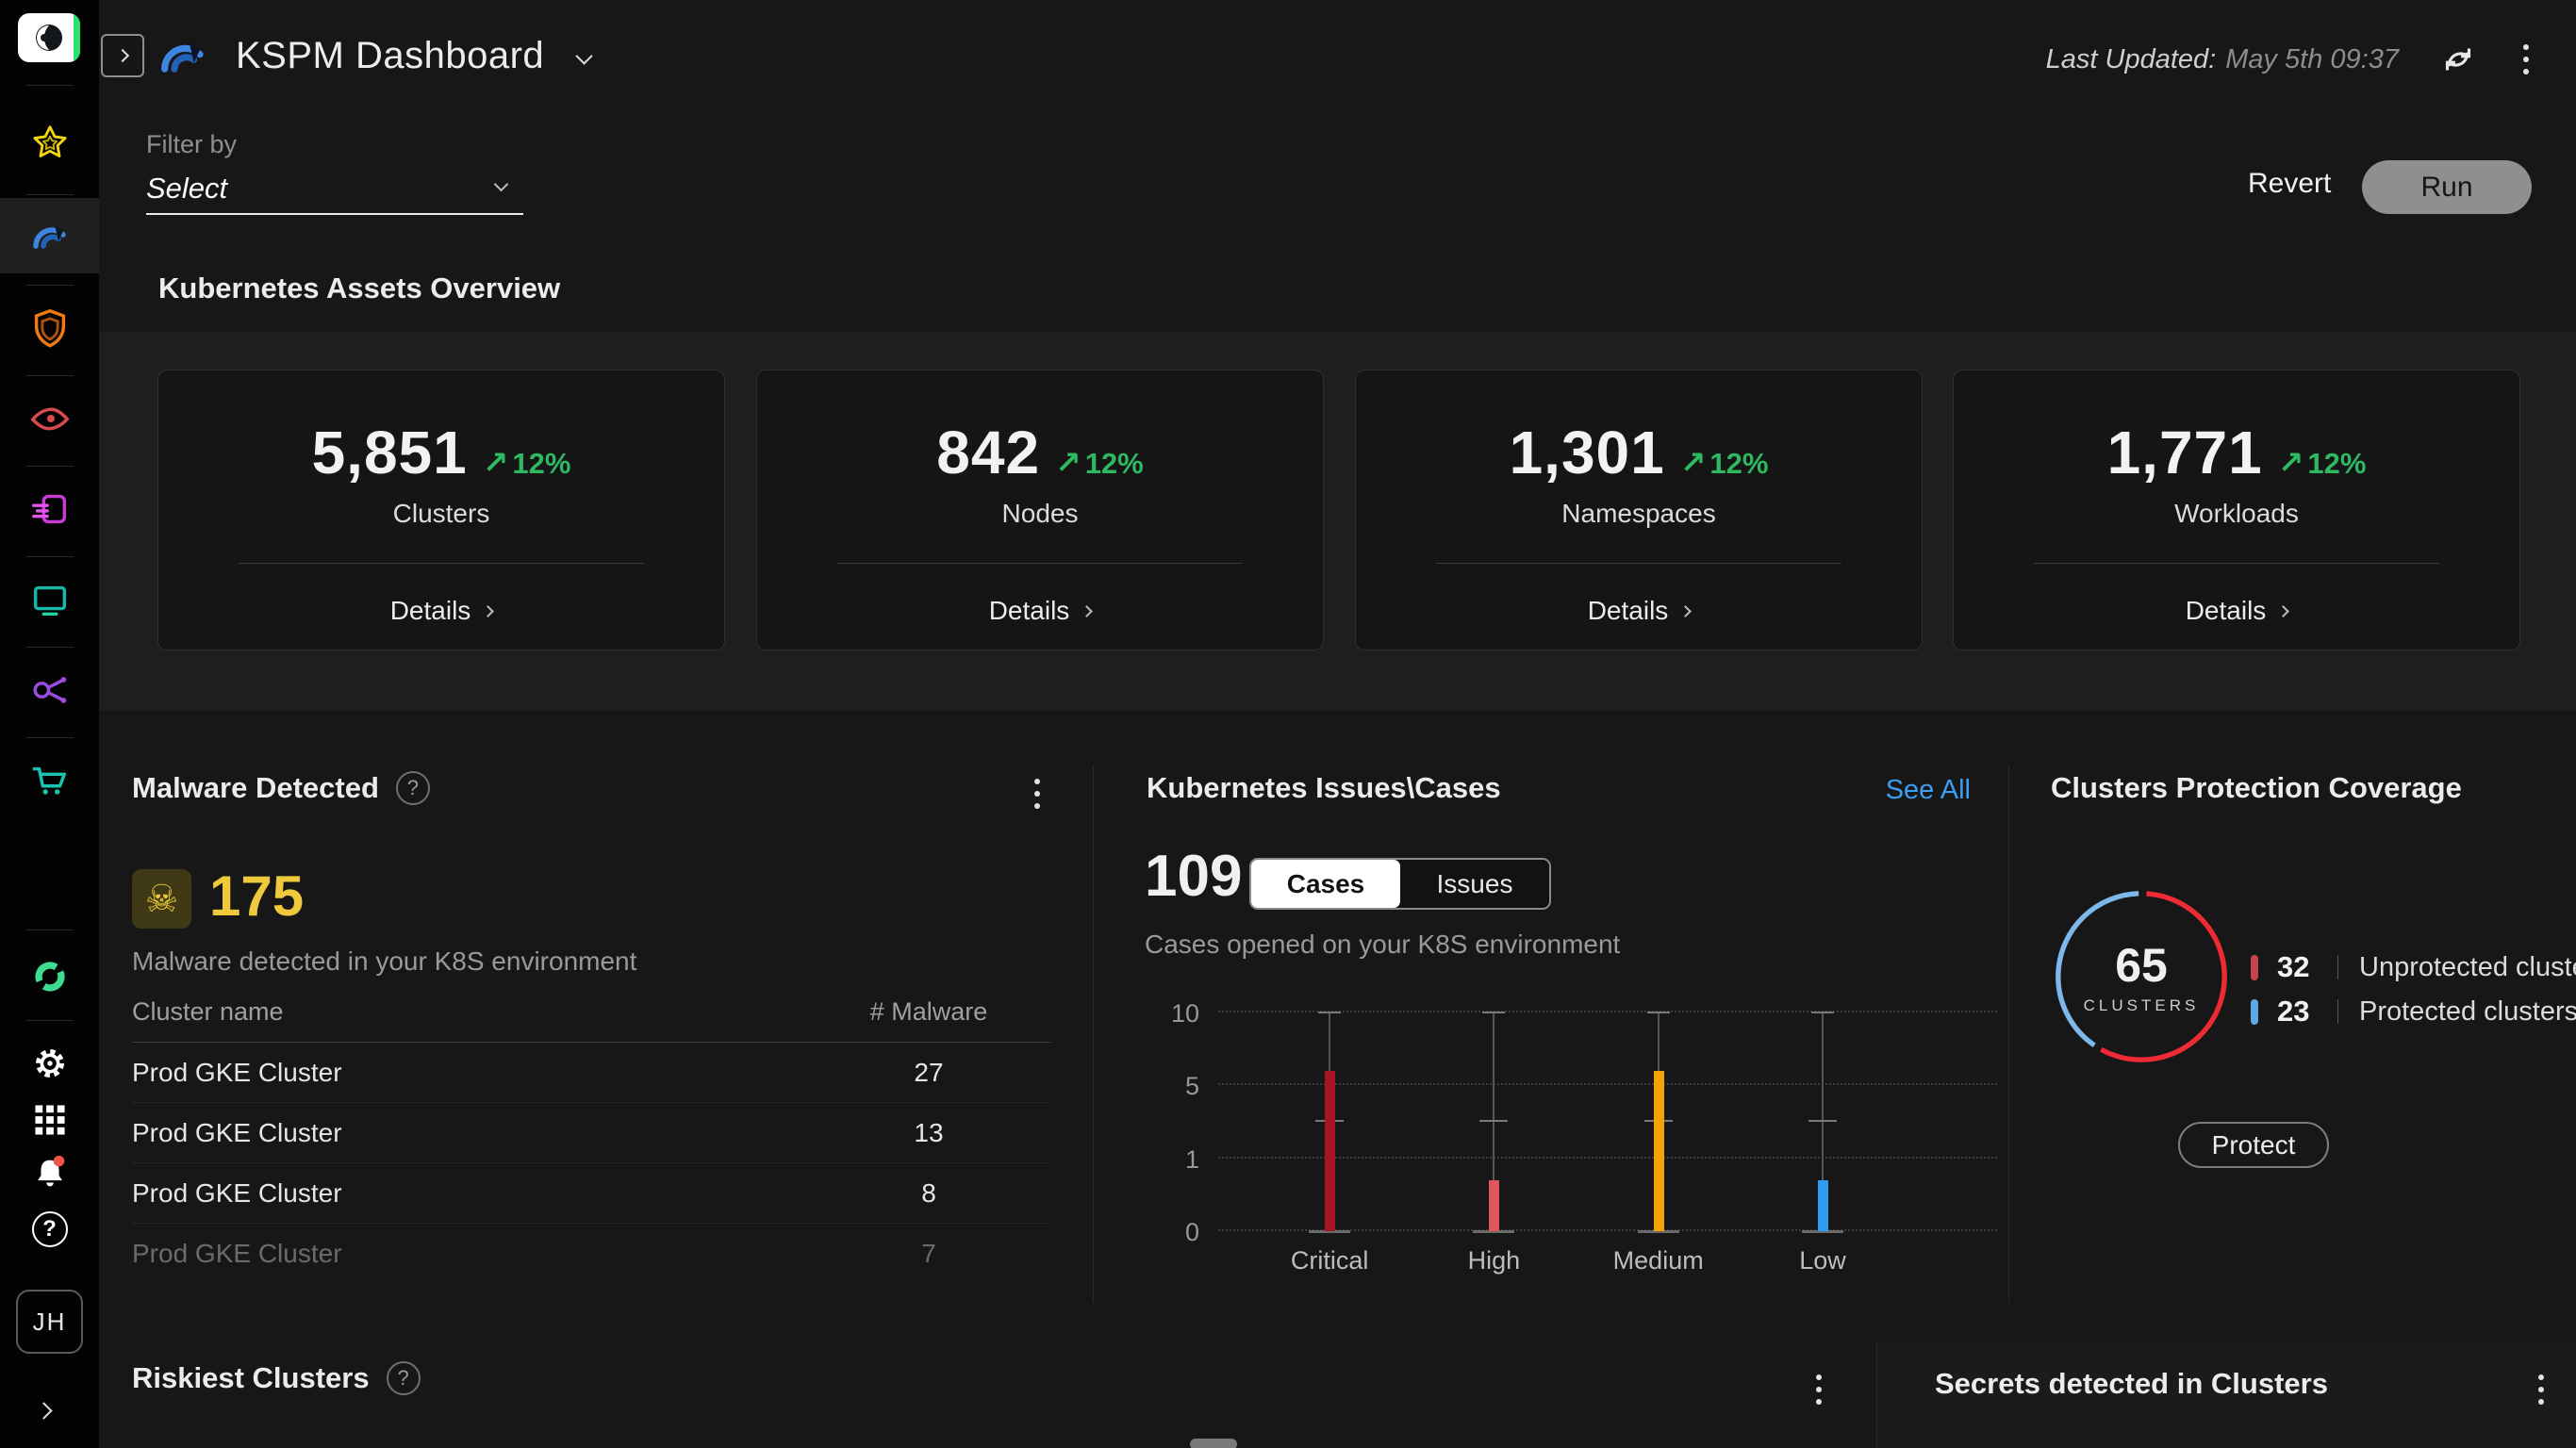 This screenshot has width=2576, height=1448. What do you see at coordinates (2184, 452) in the screenshot?
I see `stat-value: 1,771` at bounding box center [2184, 452].